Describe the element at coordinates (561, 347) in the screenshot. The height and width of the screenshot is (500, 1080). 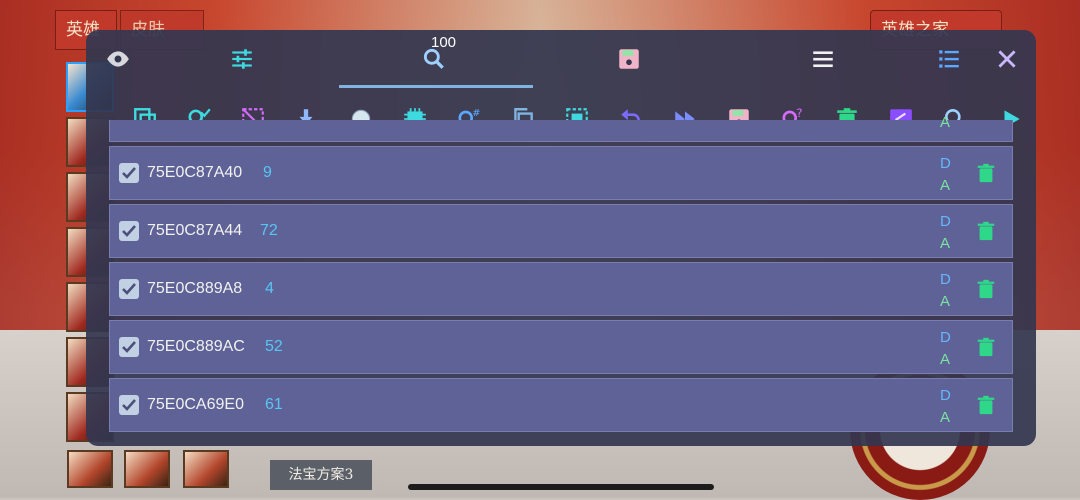
I see `list-item: 75E0C889AC 52 D A` at that location.